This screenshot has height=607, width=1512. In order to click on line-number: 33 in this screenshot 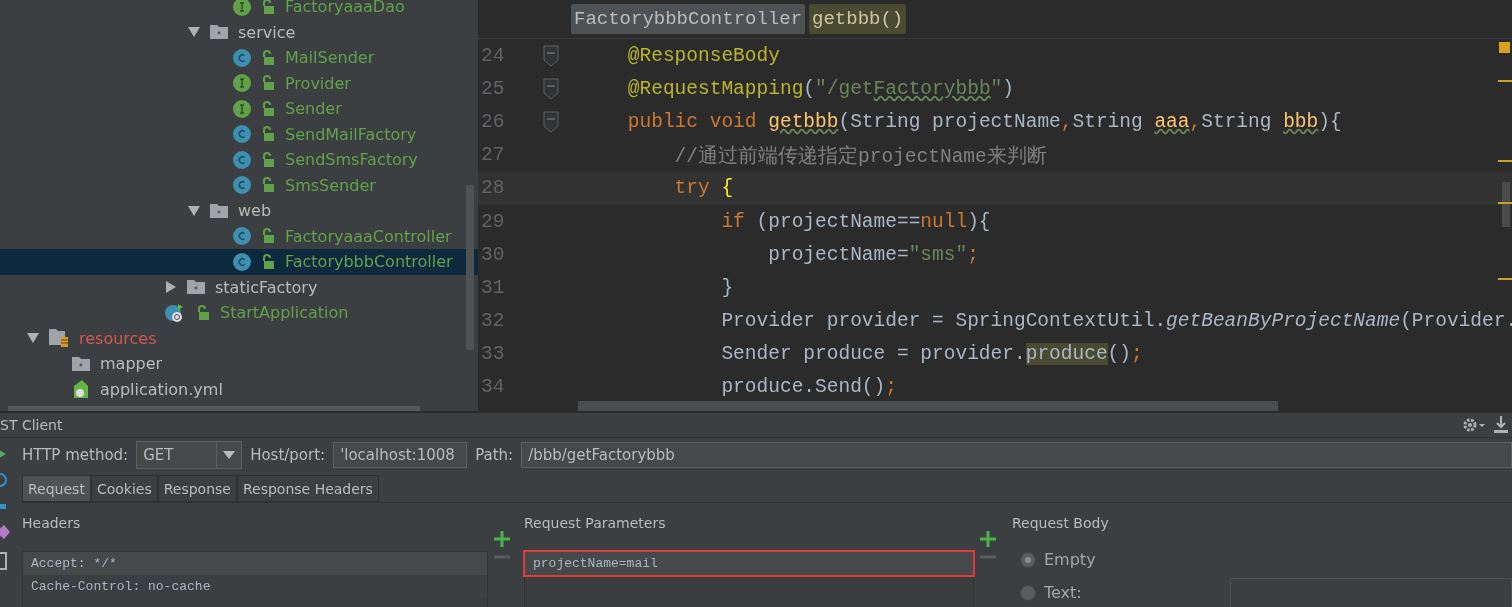, I will do `click(493, 354)`.